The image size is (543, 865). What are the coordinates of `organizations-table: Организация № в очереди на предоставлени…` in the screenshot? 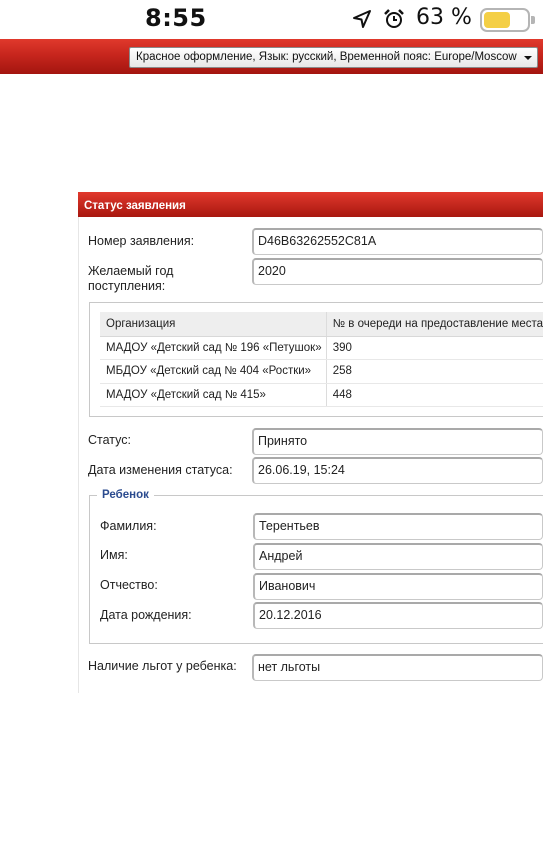 It's located at (321, 359).